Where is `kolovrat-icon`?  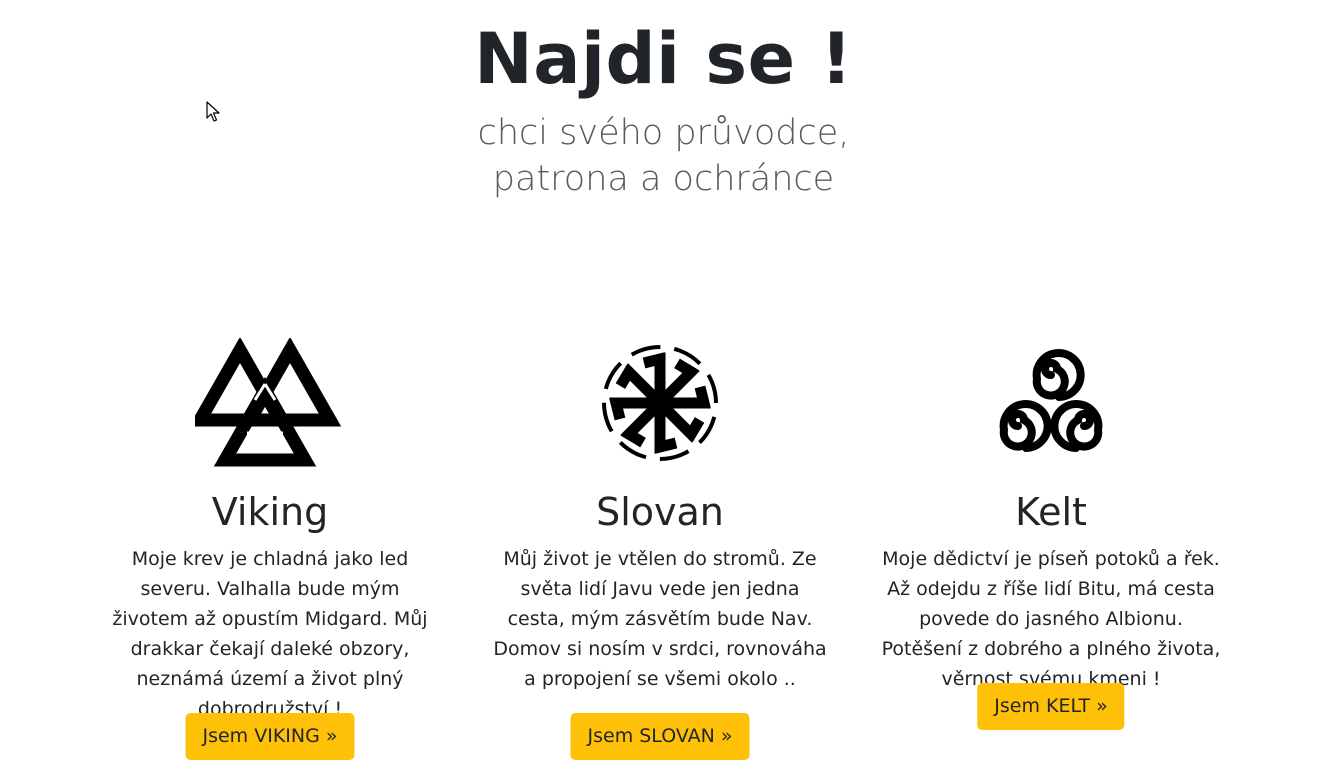
kolovrat-icon is located at coordinates (660, 403).